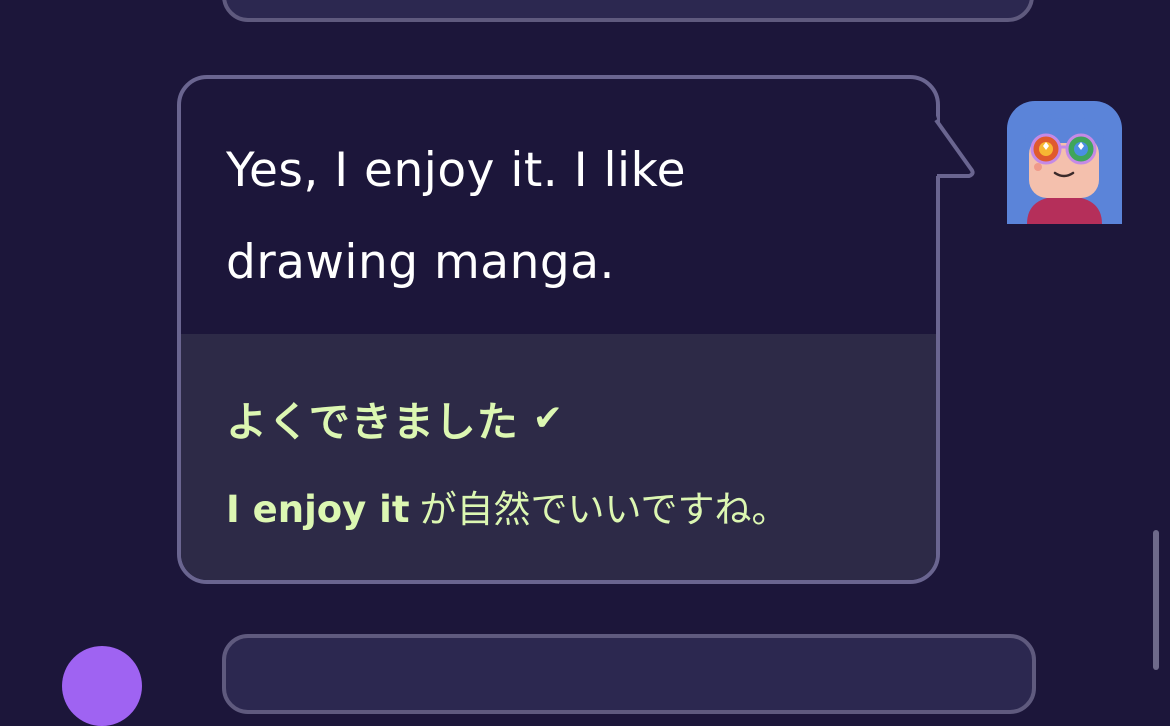 The height and width of the screenshot is (726, 1170). I want to click on scrollbar, so click(1156, 600).